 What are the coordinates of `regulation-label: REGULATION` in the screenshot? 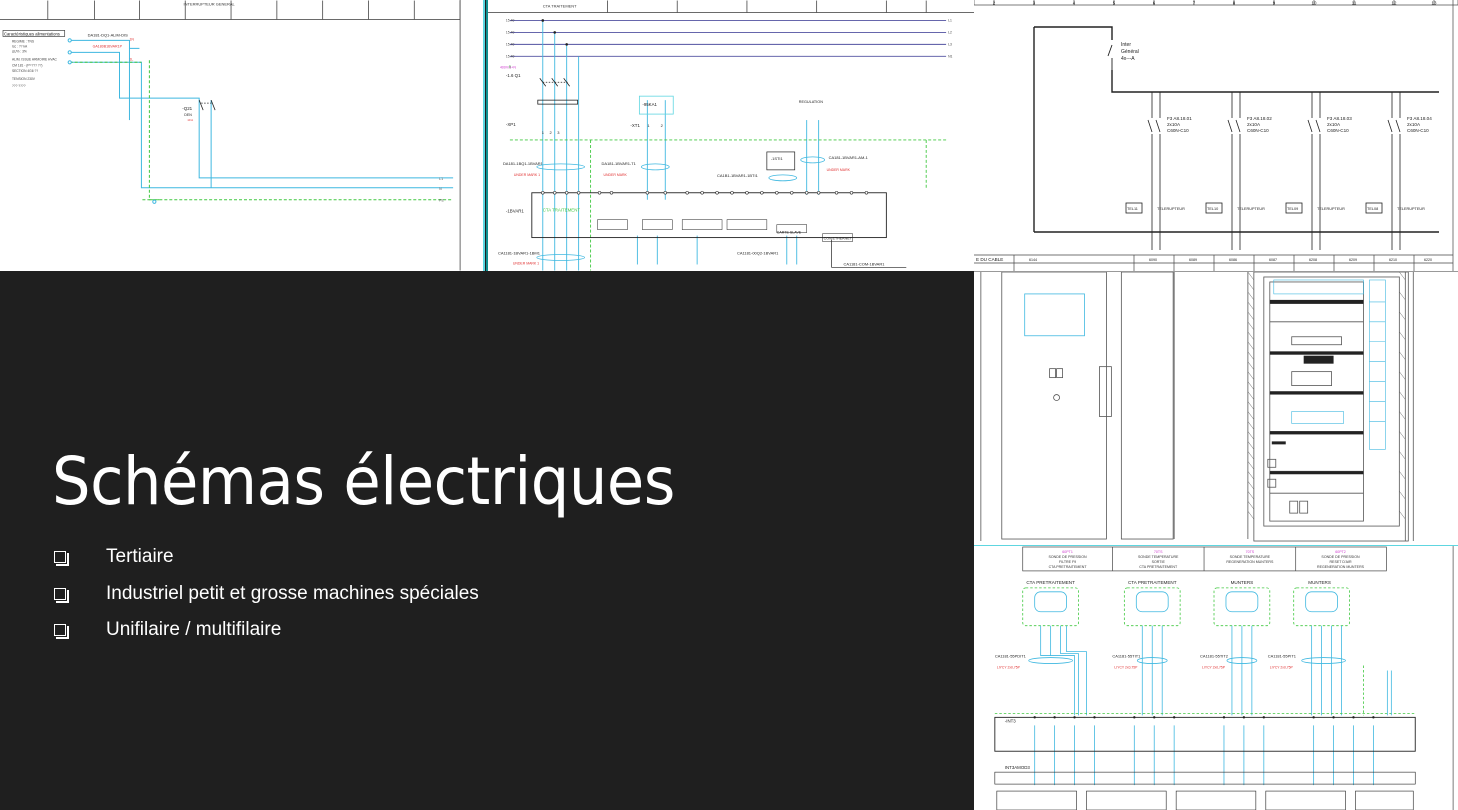 It's located at (811, 102).